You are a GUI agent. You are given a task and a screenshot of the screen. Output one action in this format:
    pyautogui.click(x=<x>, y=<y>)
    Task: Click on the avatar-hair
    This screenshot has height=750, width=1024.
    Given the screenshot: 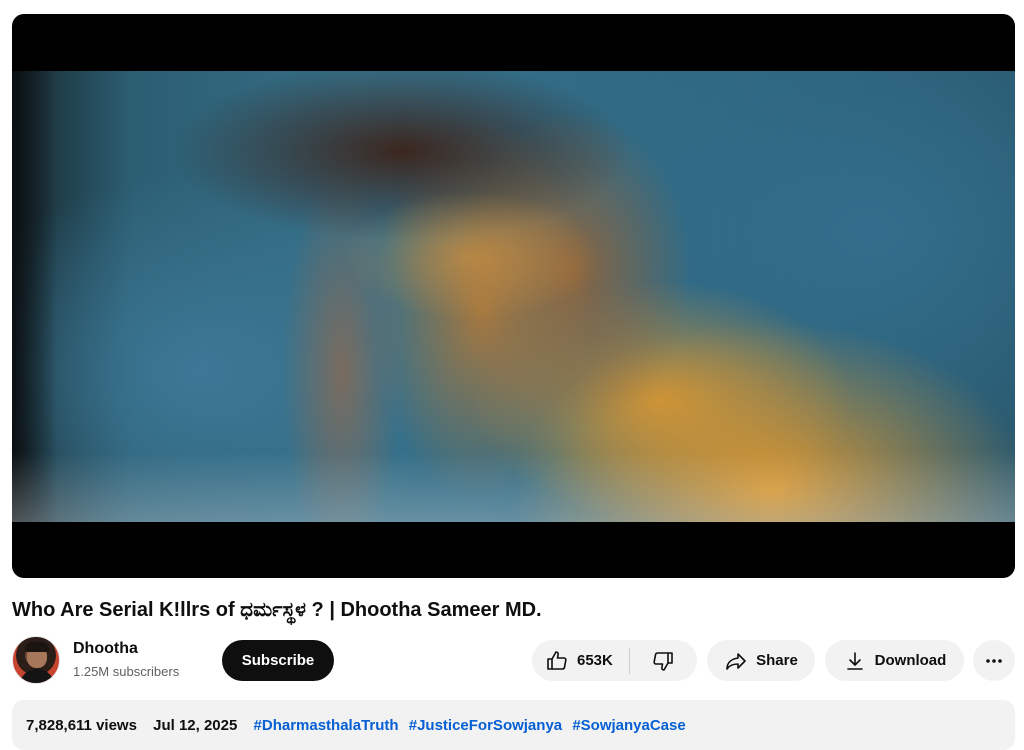 What is the action you would take?
    pyautogui.click(x=37, y=647)
    